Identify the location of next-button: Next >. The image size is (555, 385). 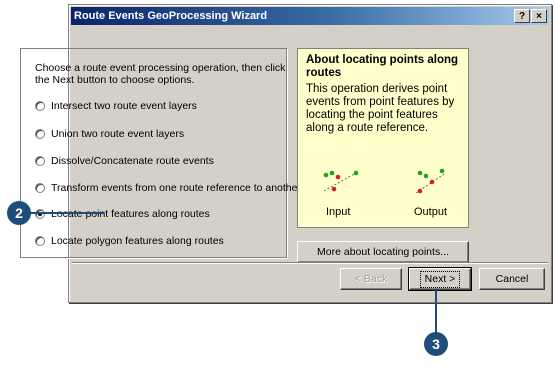
(440, 279).